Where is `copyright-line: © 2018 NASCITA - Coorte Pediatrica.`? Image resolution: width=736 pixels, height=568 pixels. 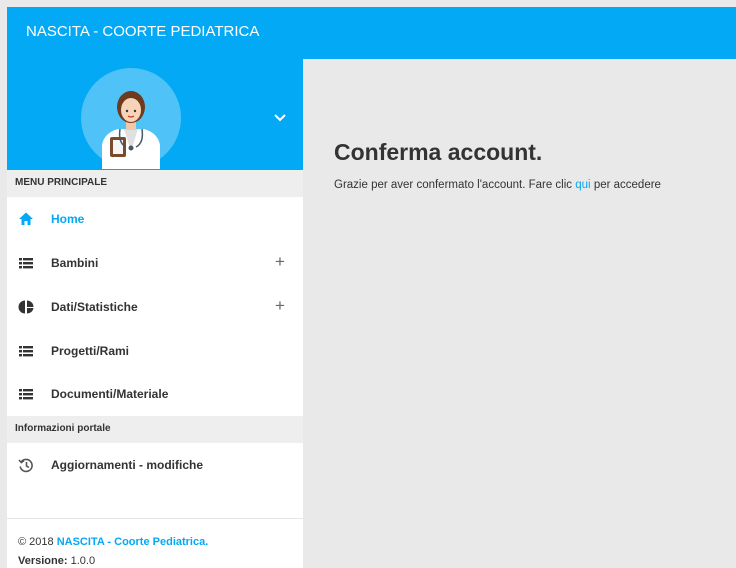
copyright-line: © 2018 NASCITA - Coorte Pediatrica. is located at coordinates (160, 542).